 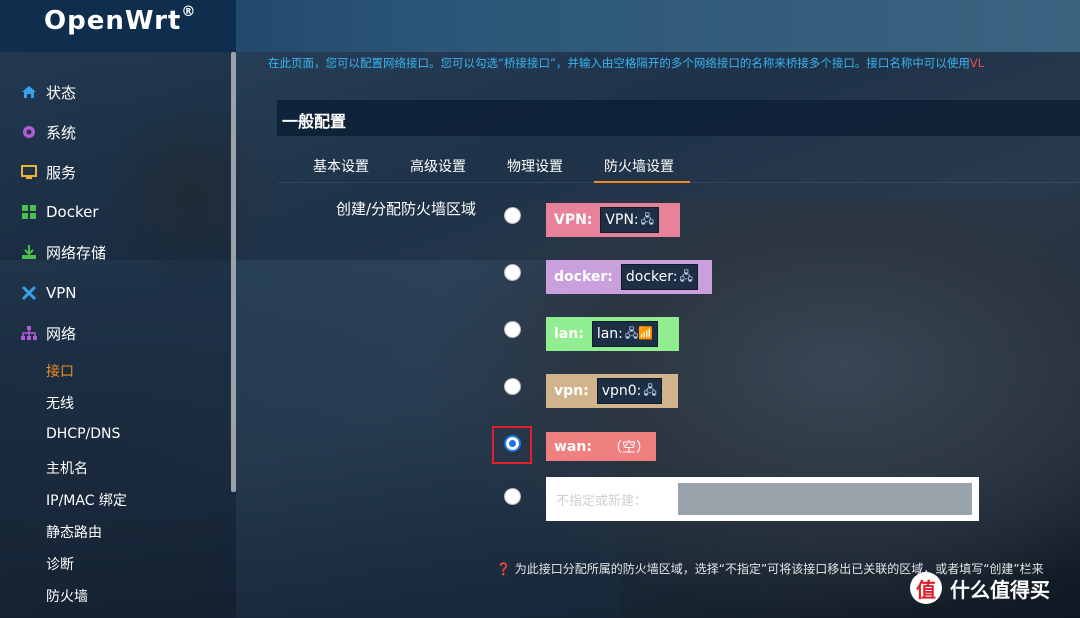 What do you see at coordinates (512, 272) in the screenshot?
I see `zone-radio-docker` at bounding box center [512, 272].